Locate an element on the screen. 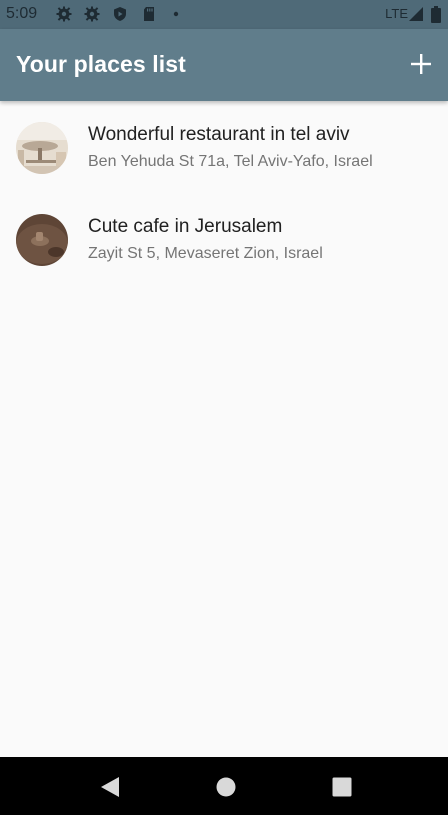 Image resolution: width=448 pixels, height=815 pixels. recents-icon is located at coordinates (342, 787).